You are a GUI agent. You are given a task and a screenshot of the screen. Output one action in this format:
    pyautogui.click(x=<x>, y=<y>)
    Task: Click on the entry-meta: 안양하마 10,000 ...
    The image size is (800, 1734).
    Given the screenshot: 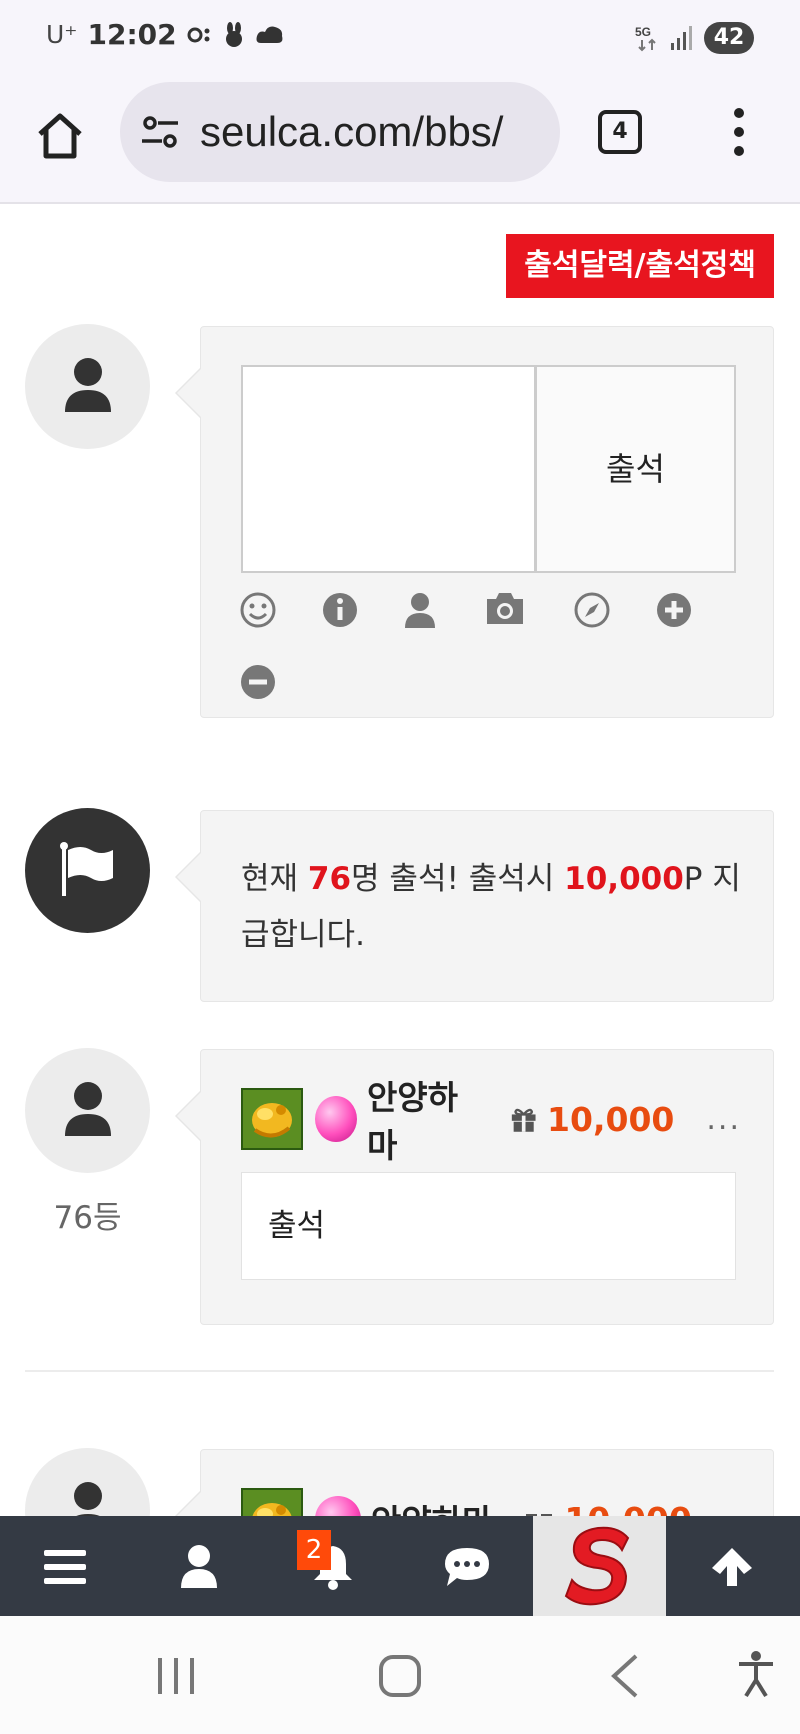 What is the action you would take?
    pyautogui.click(x=491, y=1121)
    